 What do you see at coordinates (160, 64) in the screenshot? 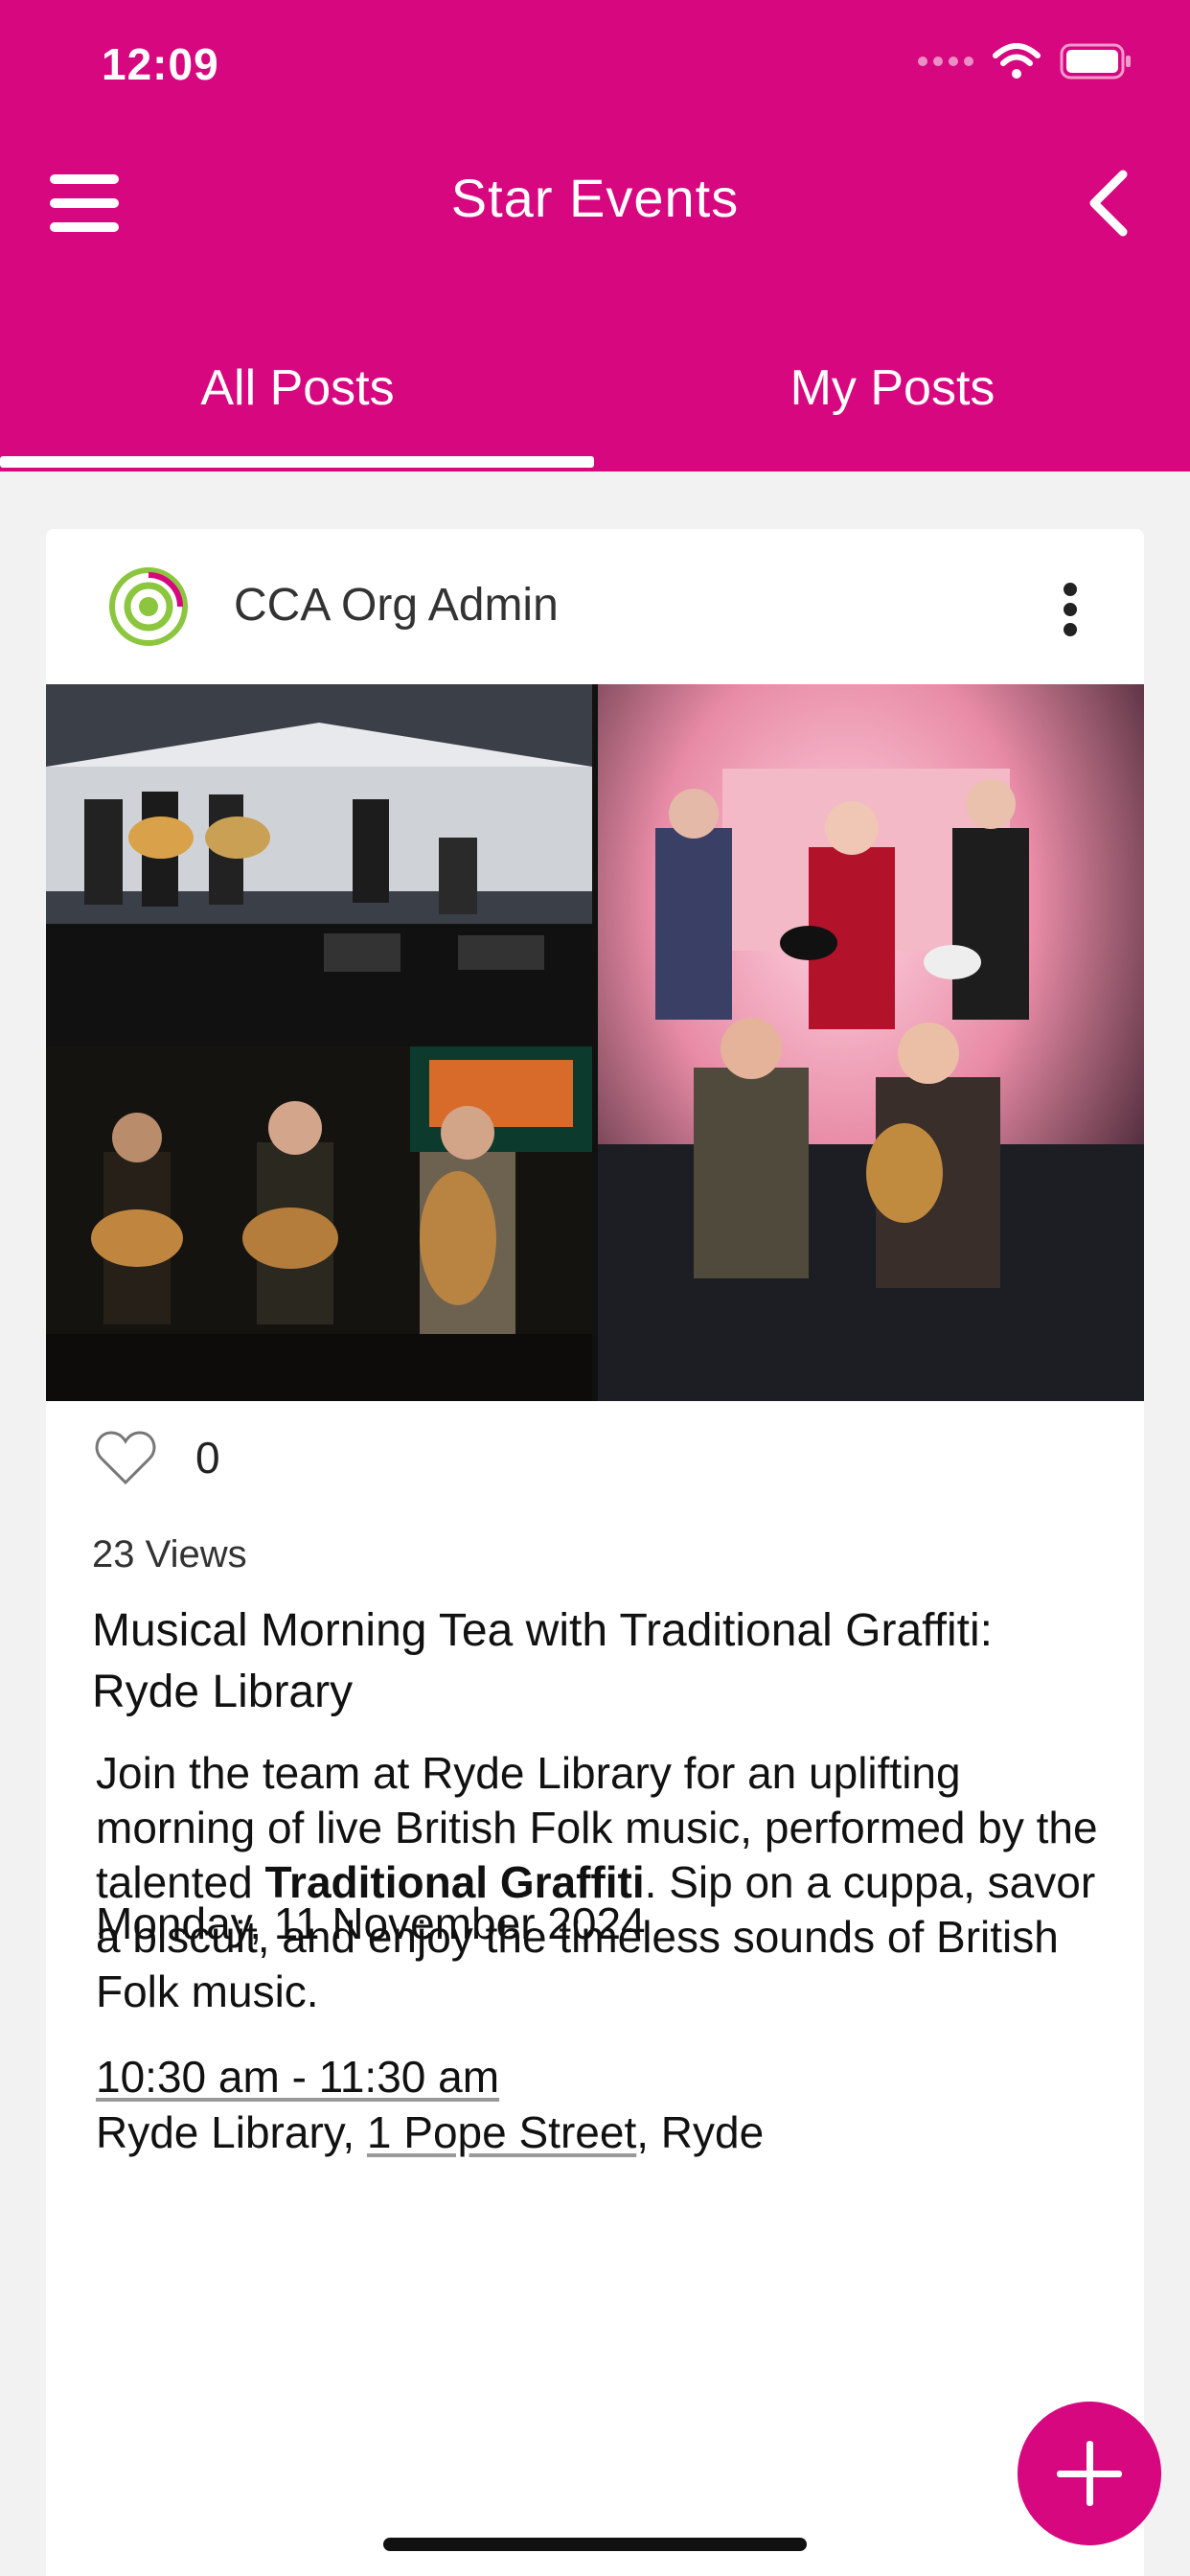
I see `status-time: 12:09` at bounding box center [160, 64].